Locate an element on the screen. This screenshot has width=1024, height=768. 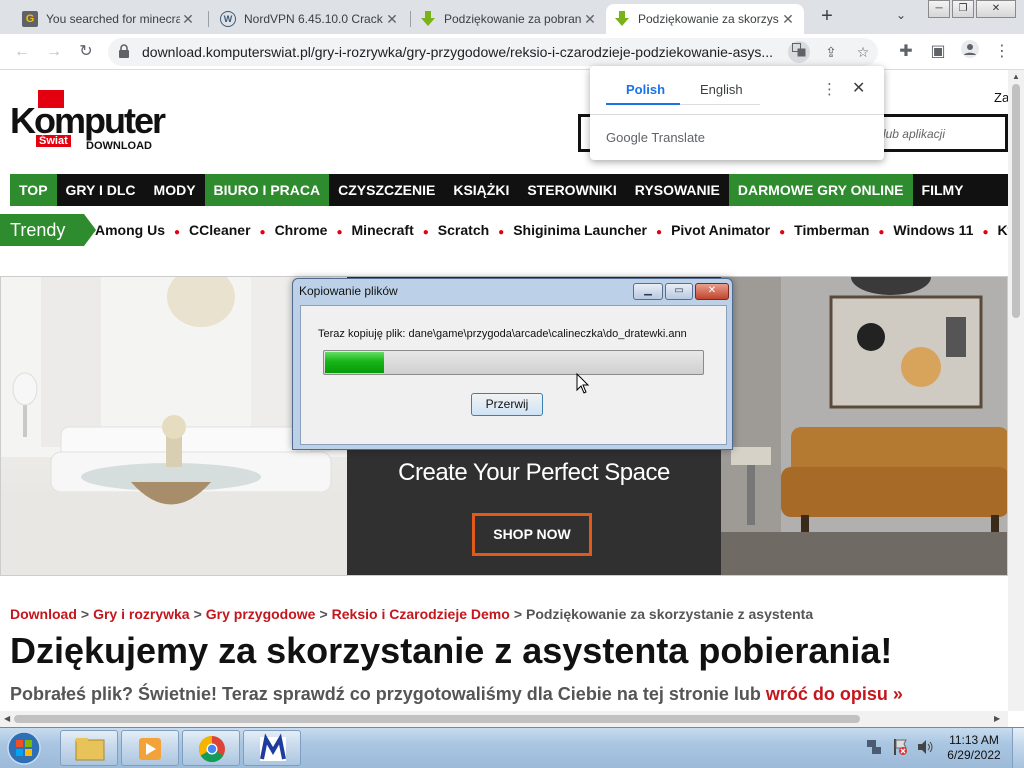
forward-arrow-icon: → is located at coordinates (54, 52).